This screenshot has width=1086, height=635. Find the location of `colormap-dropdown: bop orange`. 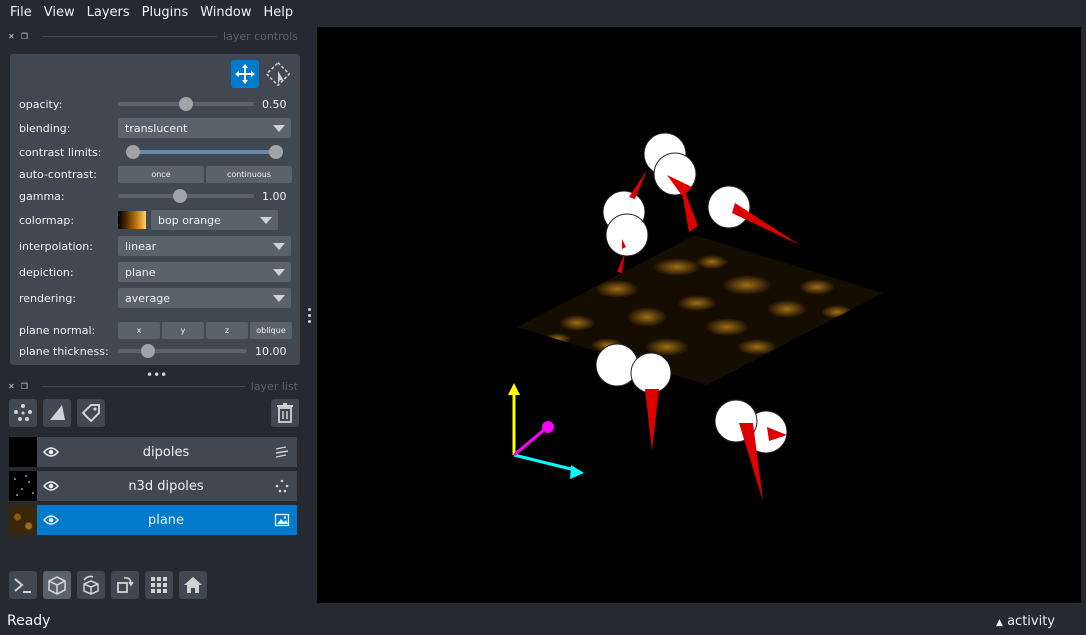

colormap-dropdown: bop orange is located at coordinates (214, 220).